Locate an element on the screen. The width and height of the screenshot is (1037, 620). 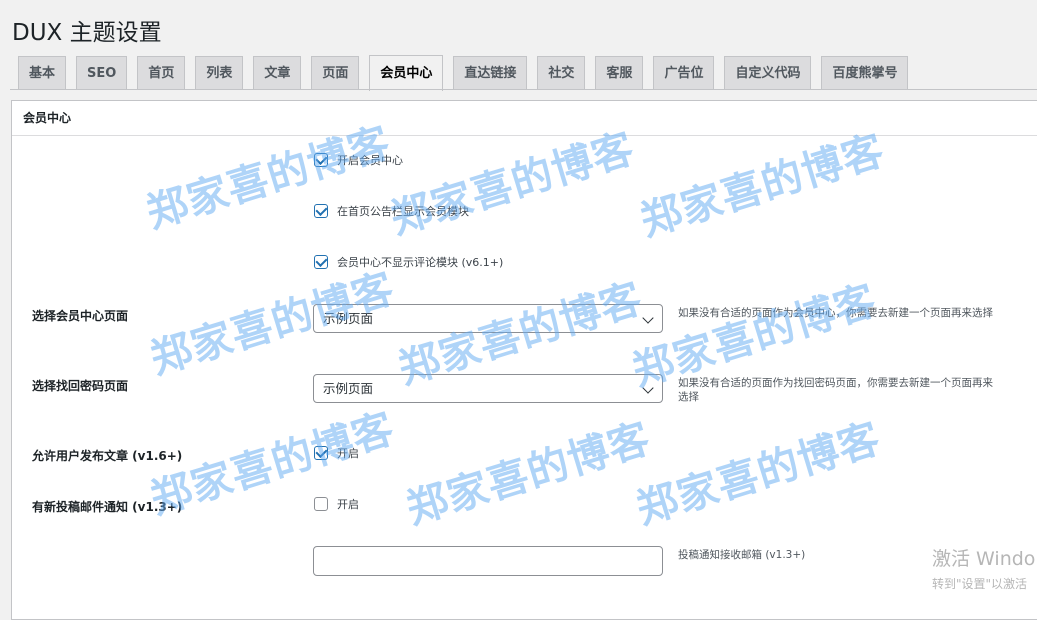
email-notify-option: 开启 is located at coordinates (336, 504).